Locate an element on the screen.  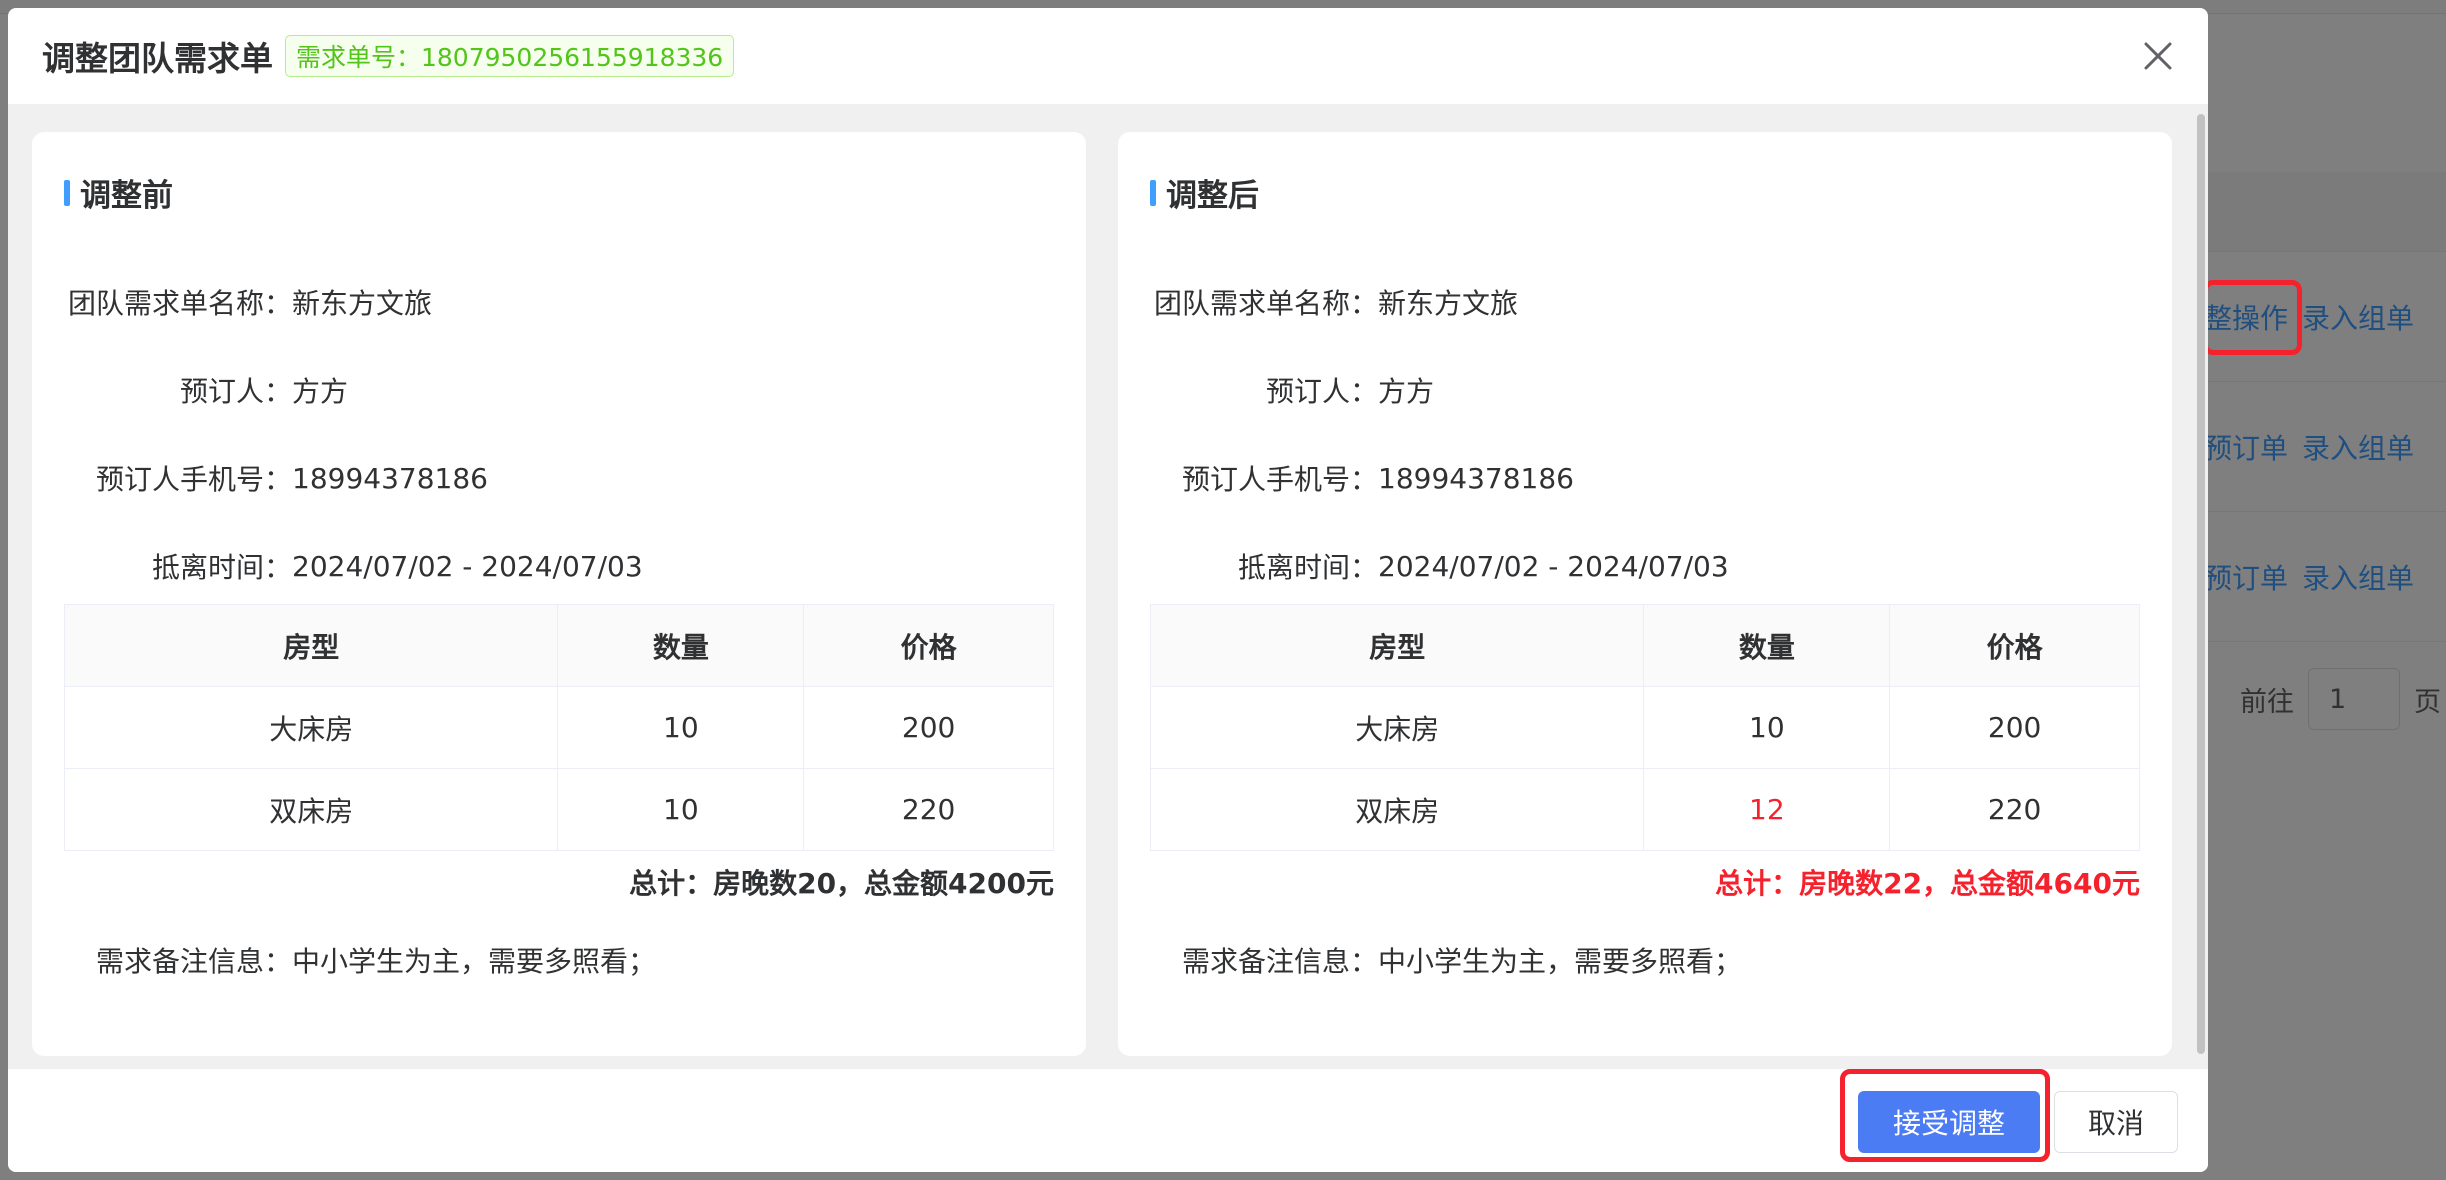
section-title-text: 调整后 is located at coordinates (1212, 196).